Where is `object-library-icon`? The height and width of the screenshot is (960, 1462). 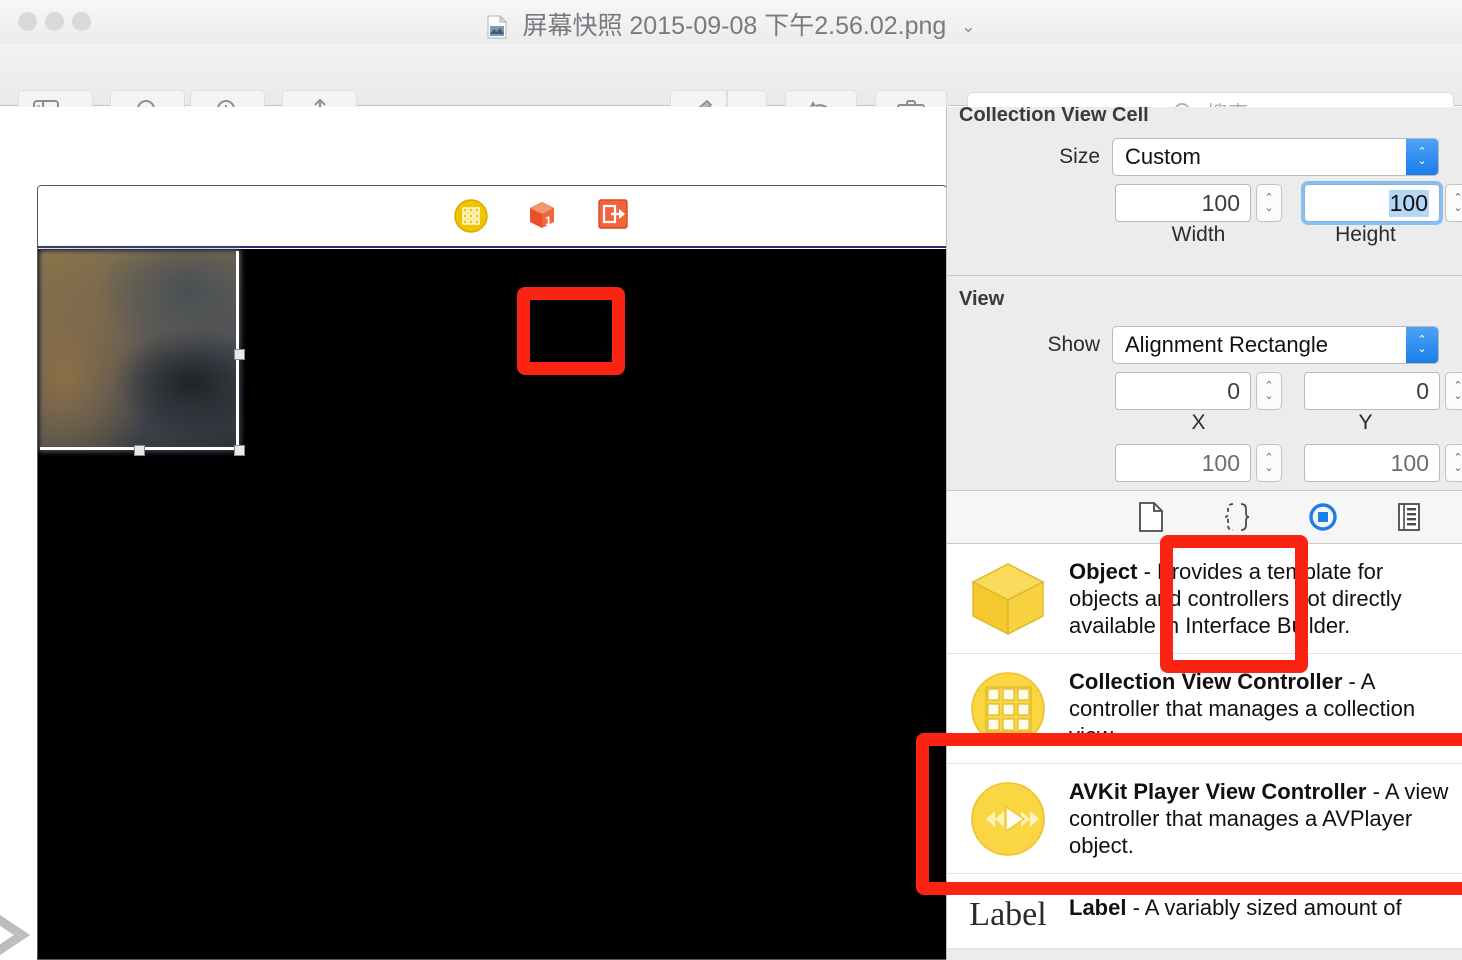 object-library-icon is located at coordinates (1323, 517).